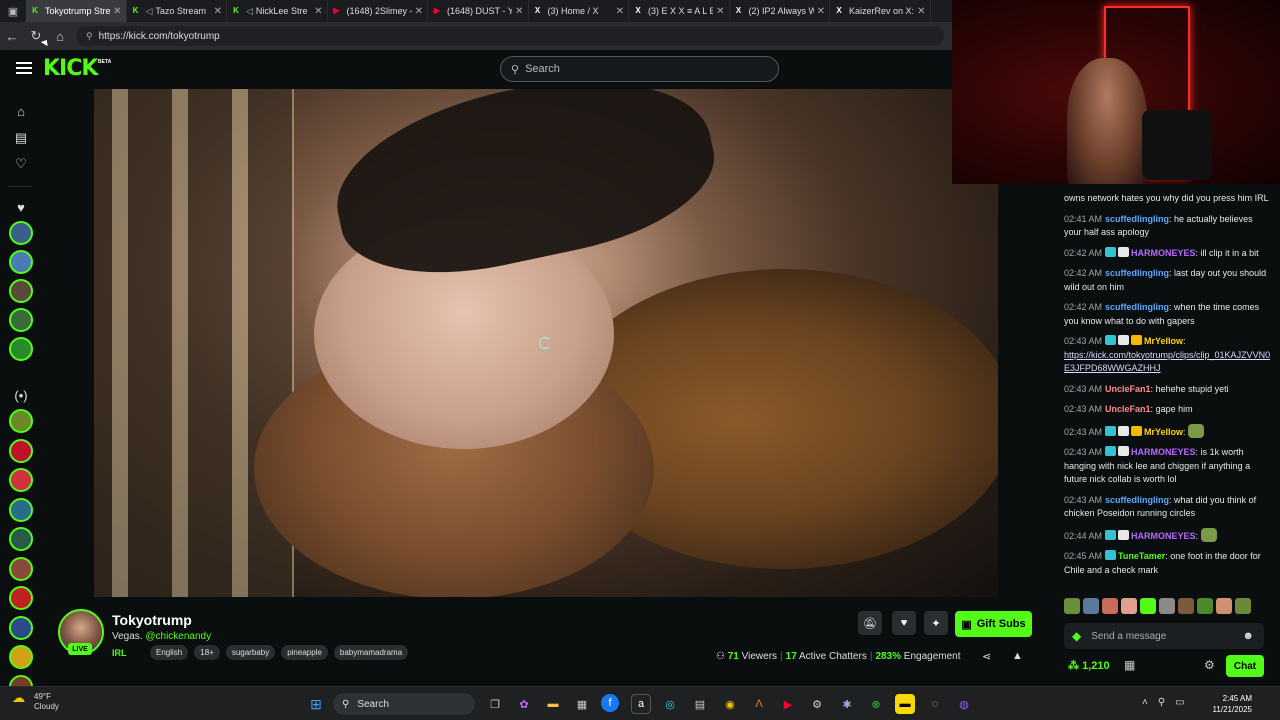  What do you see at coordinates (610, 703) in the screenshot?
I see `facebook-icon: f` at bounding box center [610, 703].